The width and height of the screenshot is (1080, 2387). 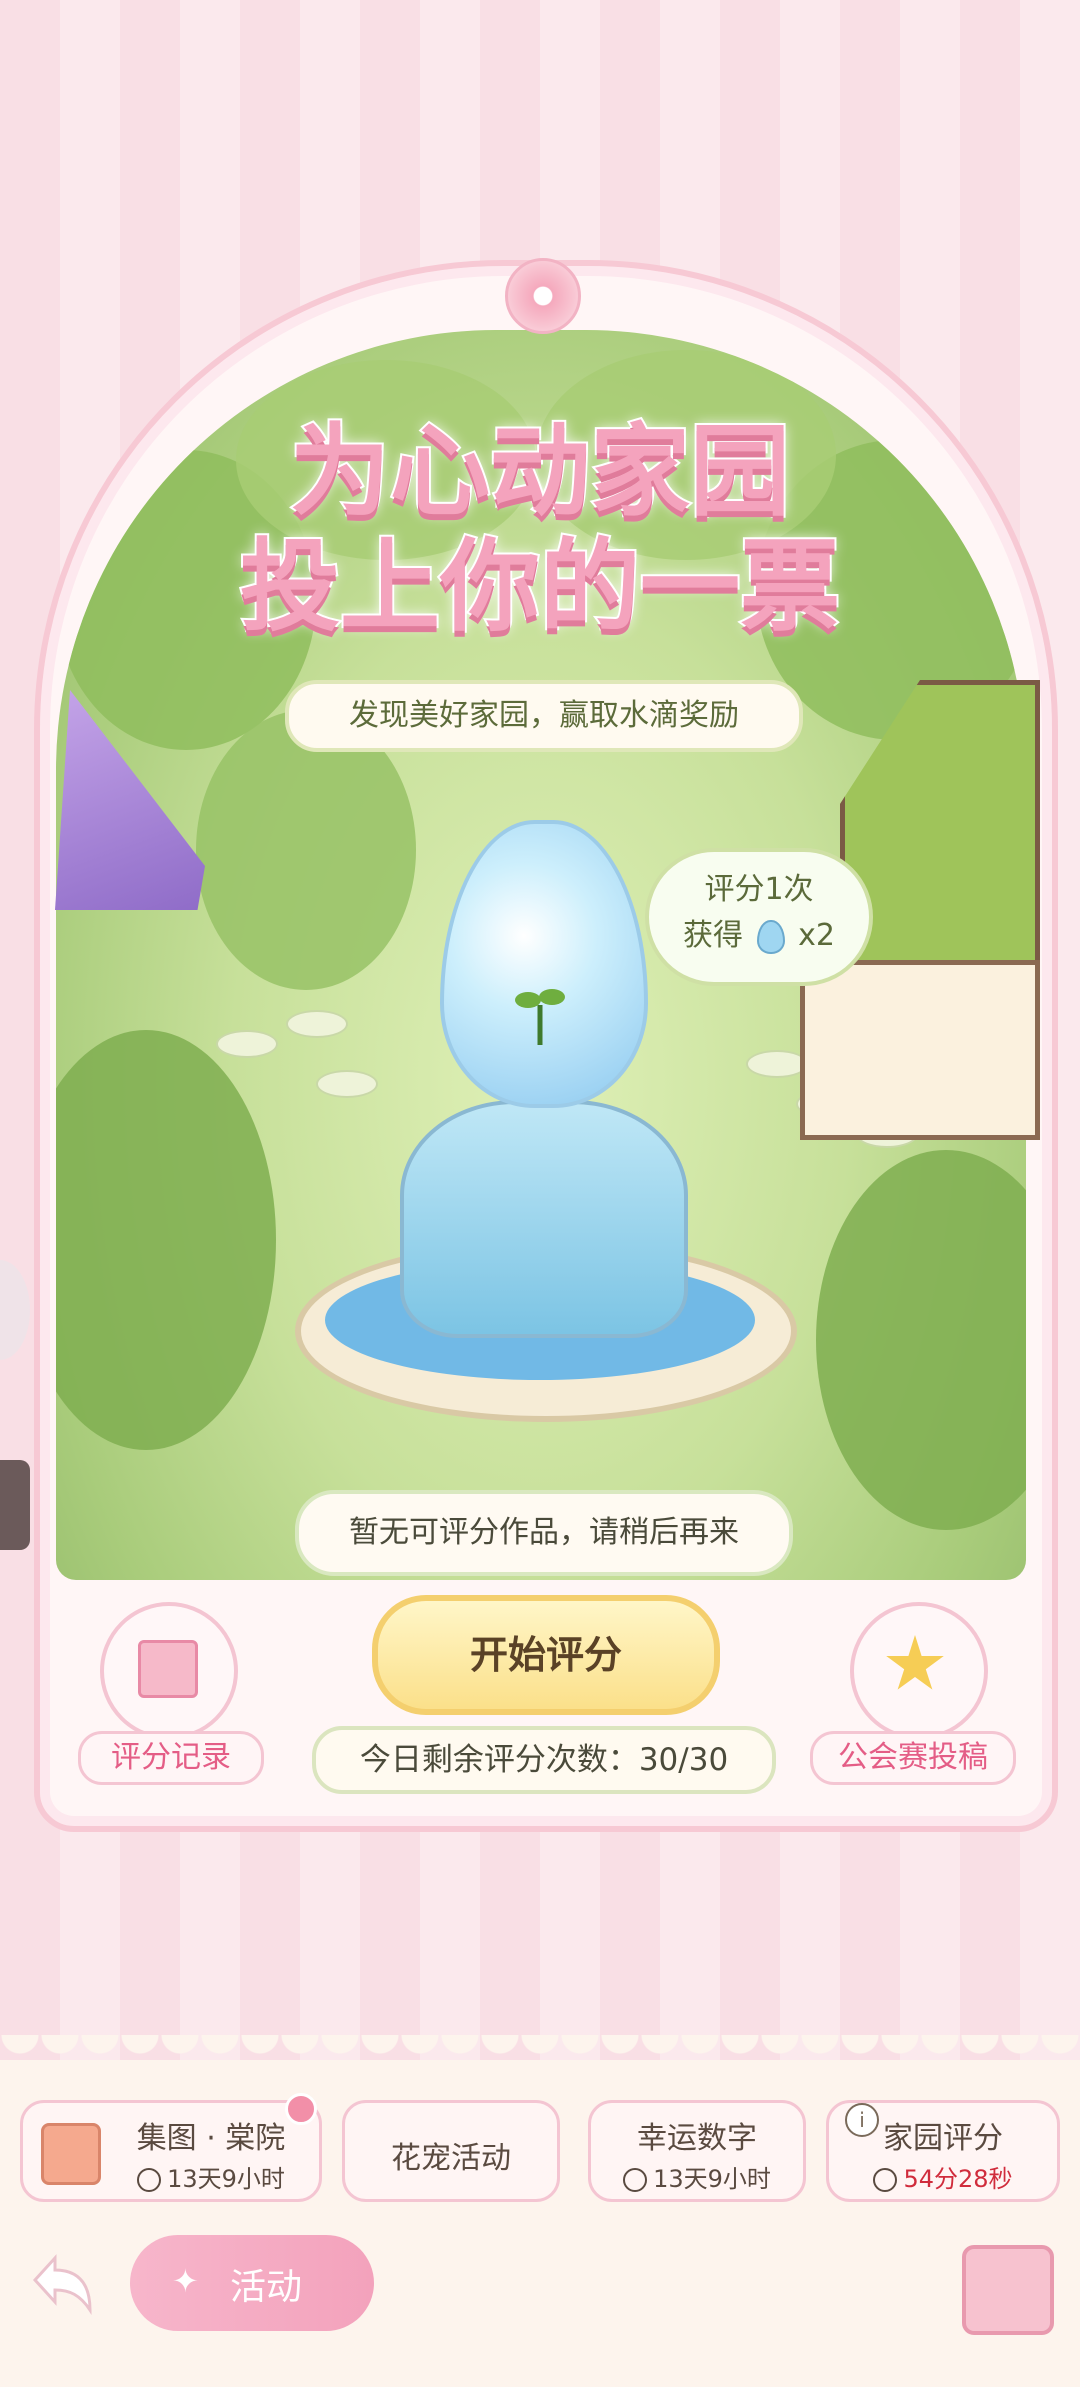 I want to click on guild-submit-label: 公会赛投稿, so click(x=913, y=1758).